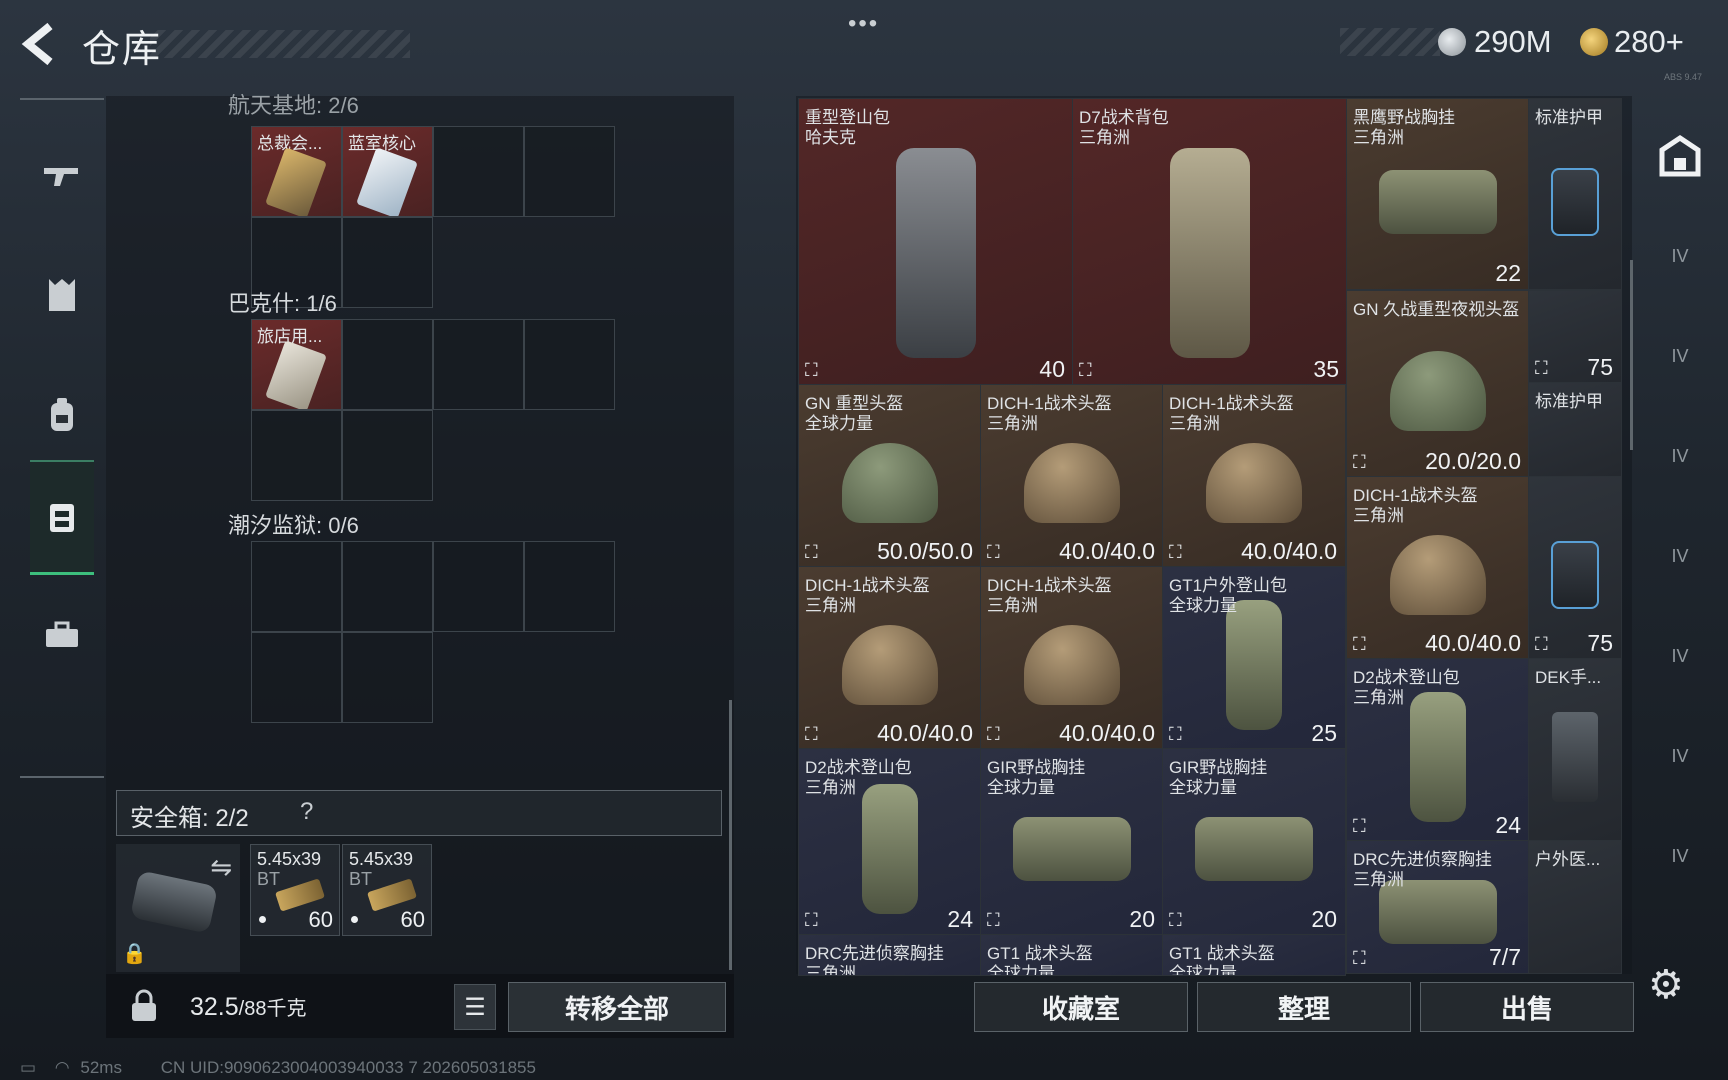 Image resolution: width=1728 pixels, height=1080 pixels. I want to click on inventory-slot: GN 重型头盔 全球力量 50.0/50.0 ⛶, so click(890, 476).